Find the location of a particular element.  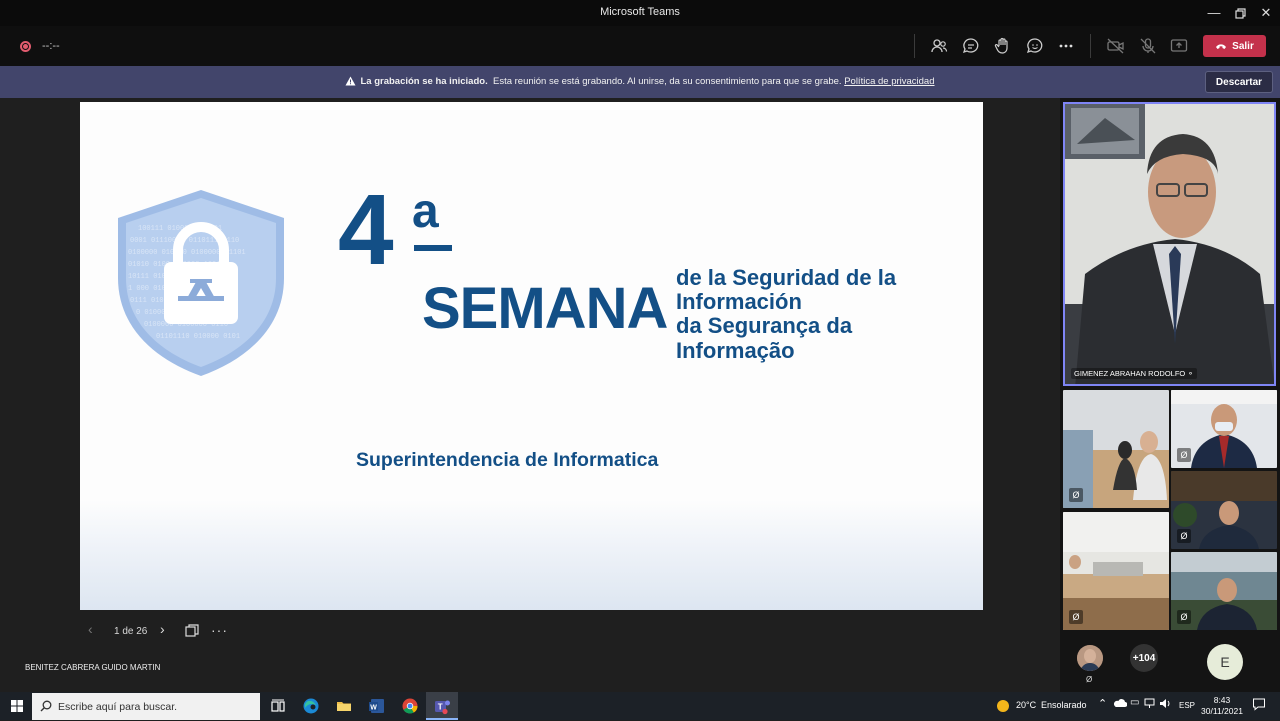

close-icon: ✕ is located at coordinates (1266, 13).